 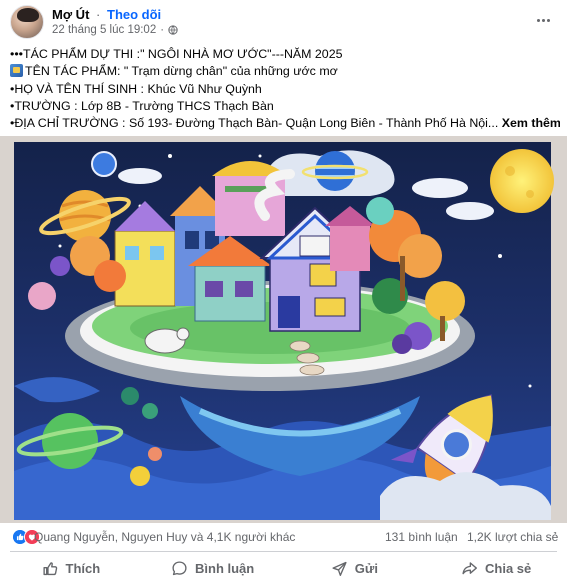 I want to click on see-more-link: Xem thêm, so click(x=531, y=123).